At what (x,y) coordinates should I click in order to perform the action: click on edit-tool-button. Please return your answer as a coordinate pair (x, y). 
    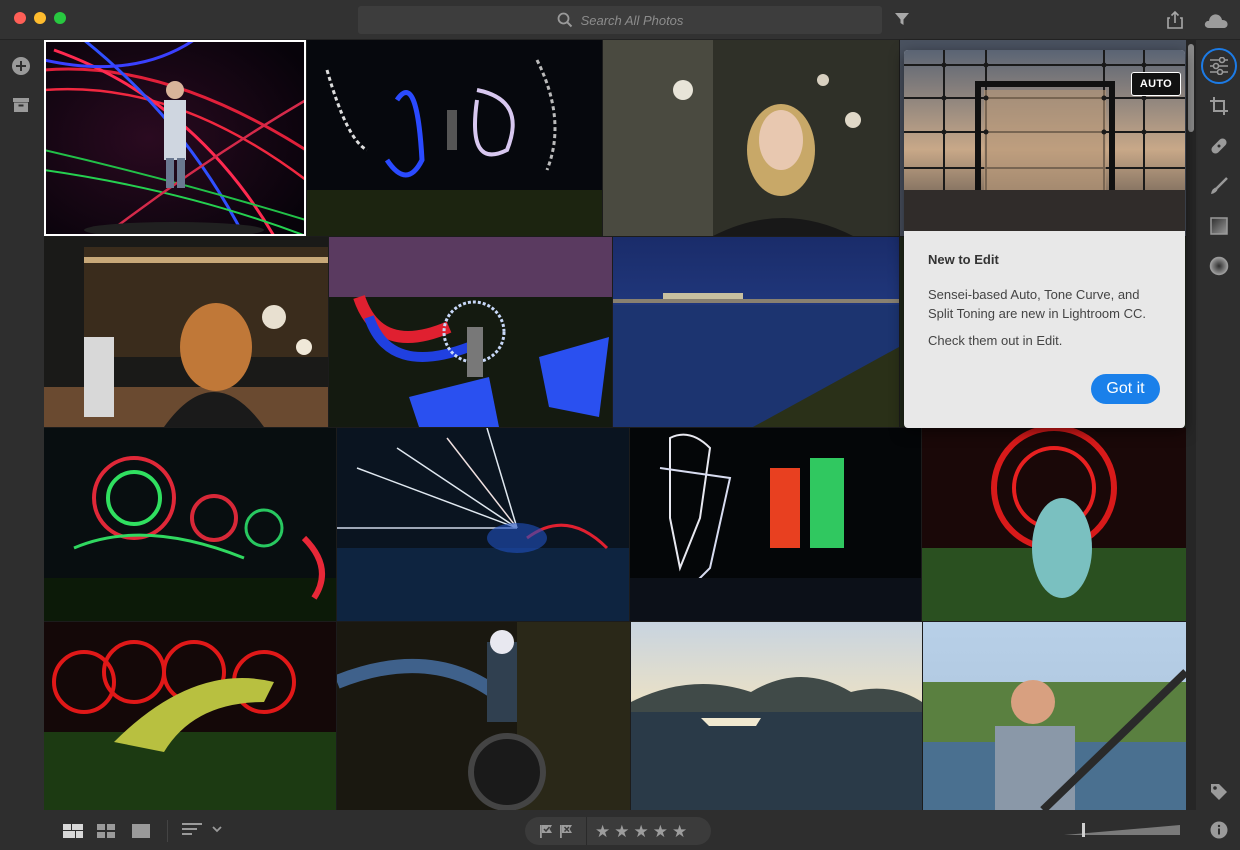
    Looking at the image, I should click on (1219, 66).